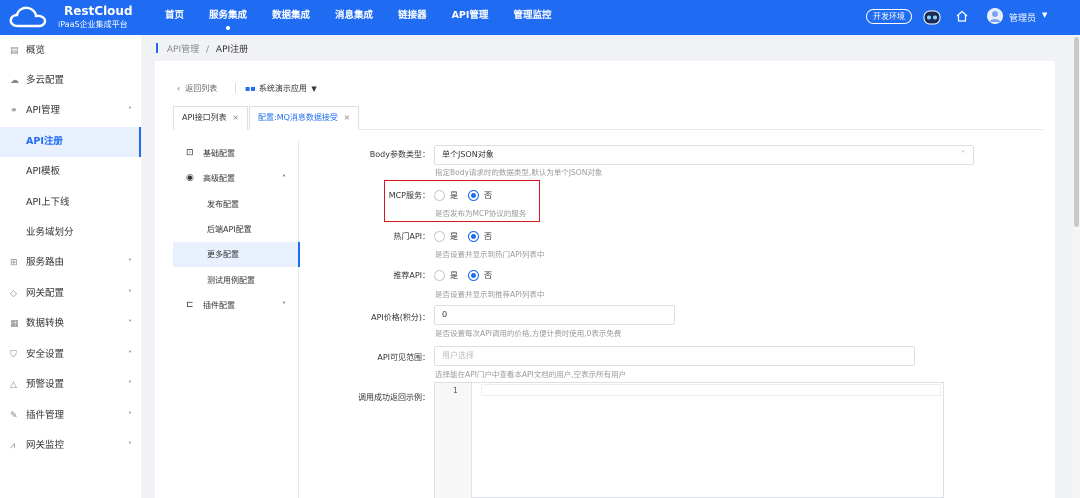 The image size is (1080, 498). I want to click on sidebar-item-api-register: API注册, so click(70, 142).